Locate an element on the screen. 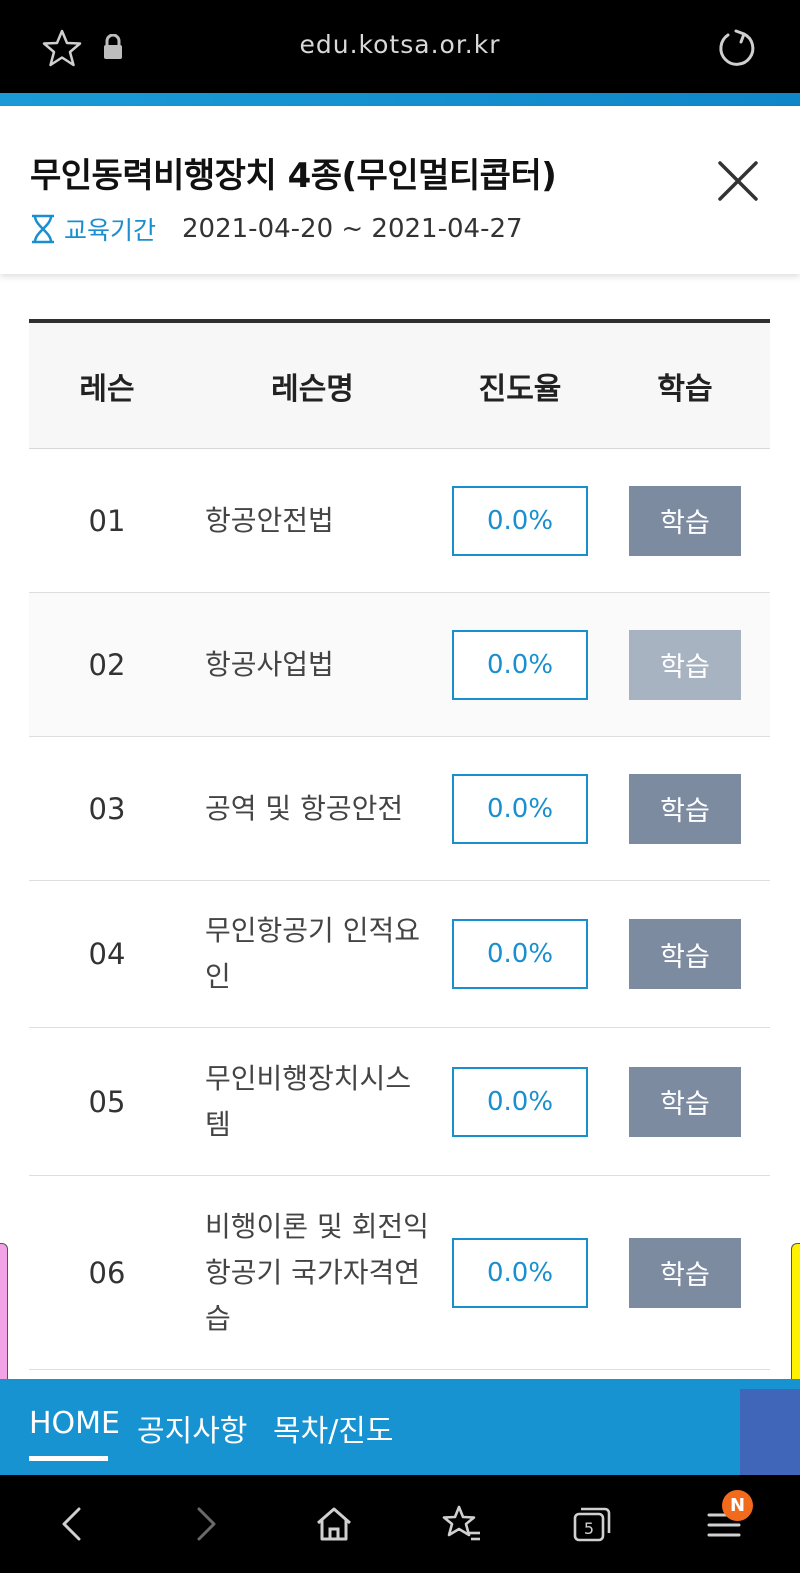 This screenshot has height=1573, width=800. tabs-icon: 5 is located at coordinates (592, 1524).